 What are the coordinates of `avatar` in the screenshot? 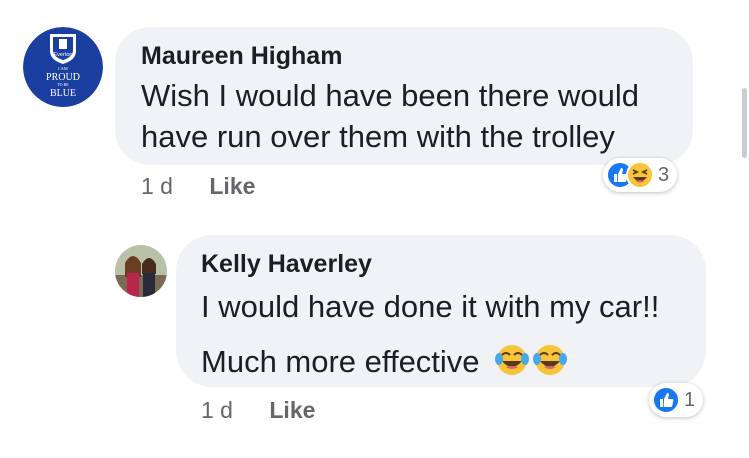 It's located at (141, 271).